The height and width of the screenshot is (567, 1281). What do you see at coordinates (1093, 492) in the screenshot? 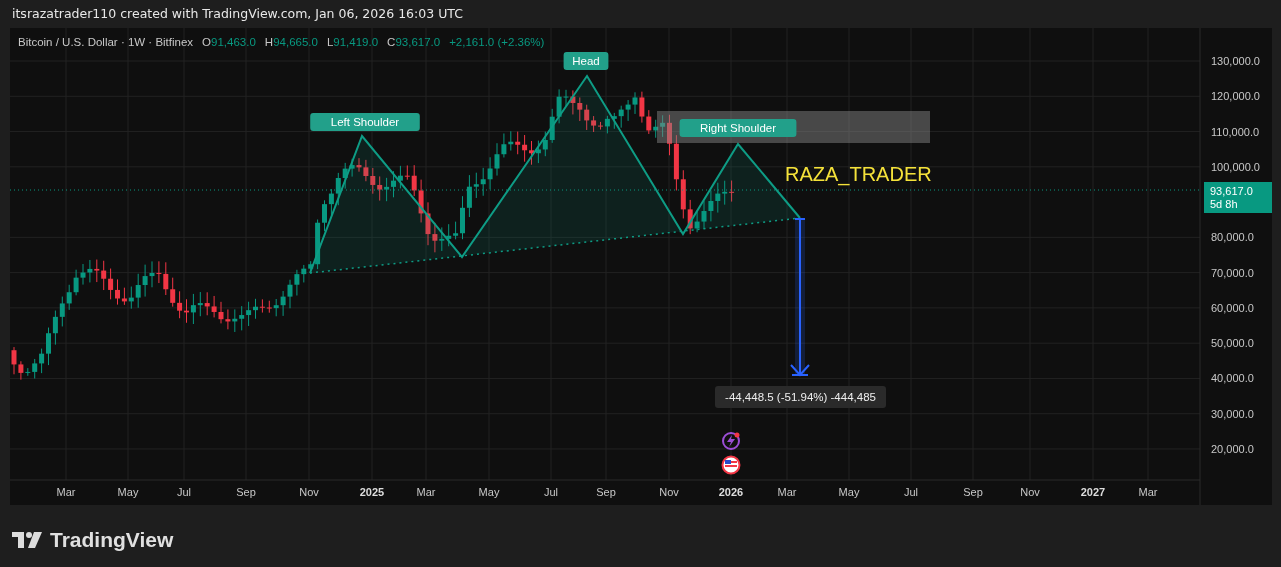
I see `time-label: 2027` at bounding box center [1093, 492].